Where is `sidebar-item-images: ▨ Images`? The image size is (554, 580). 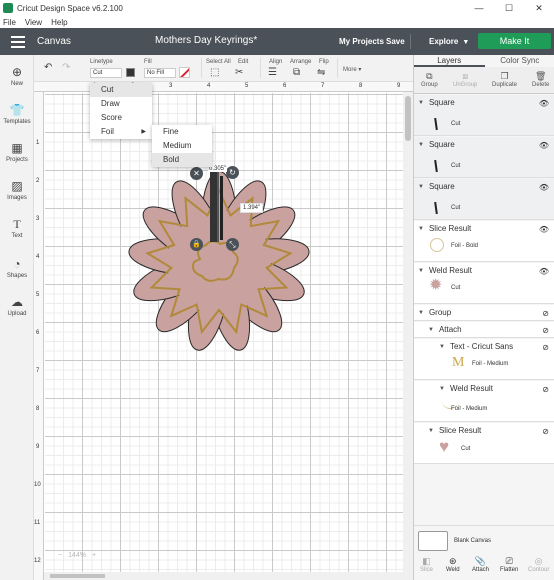 sidebar-item-images: ▨ Images is located at coordinates (17, 190).